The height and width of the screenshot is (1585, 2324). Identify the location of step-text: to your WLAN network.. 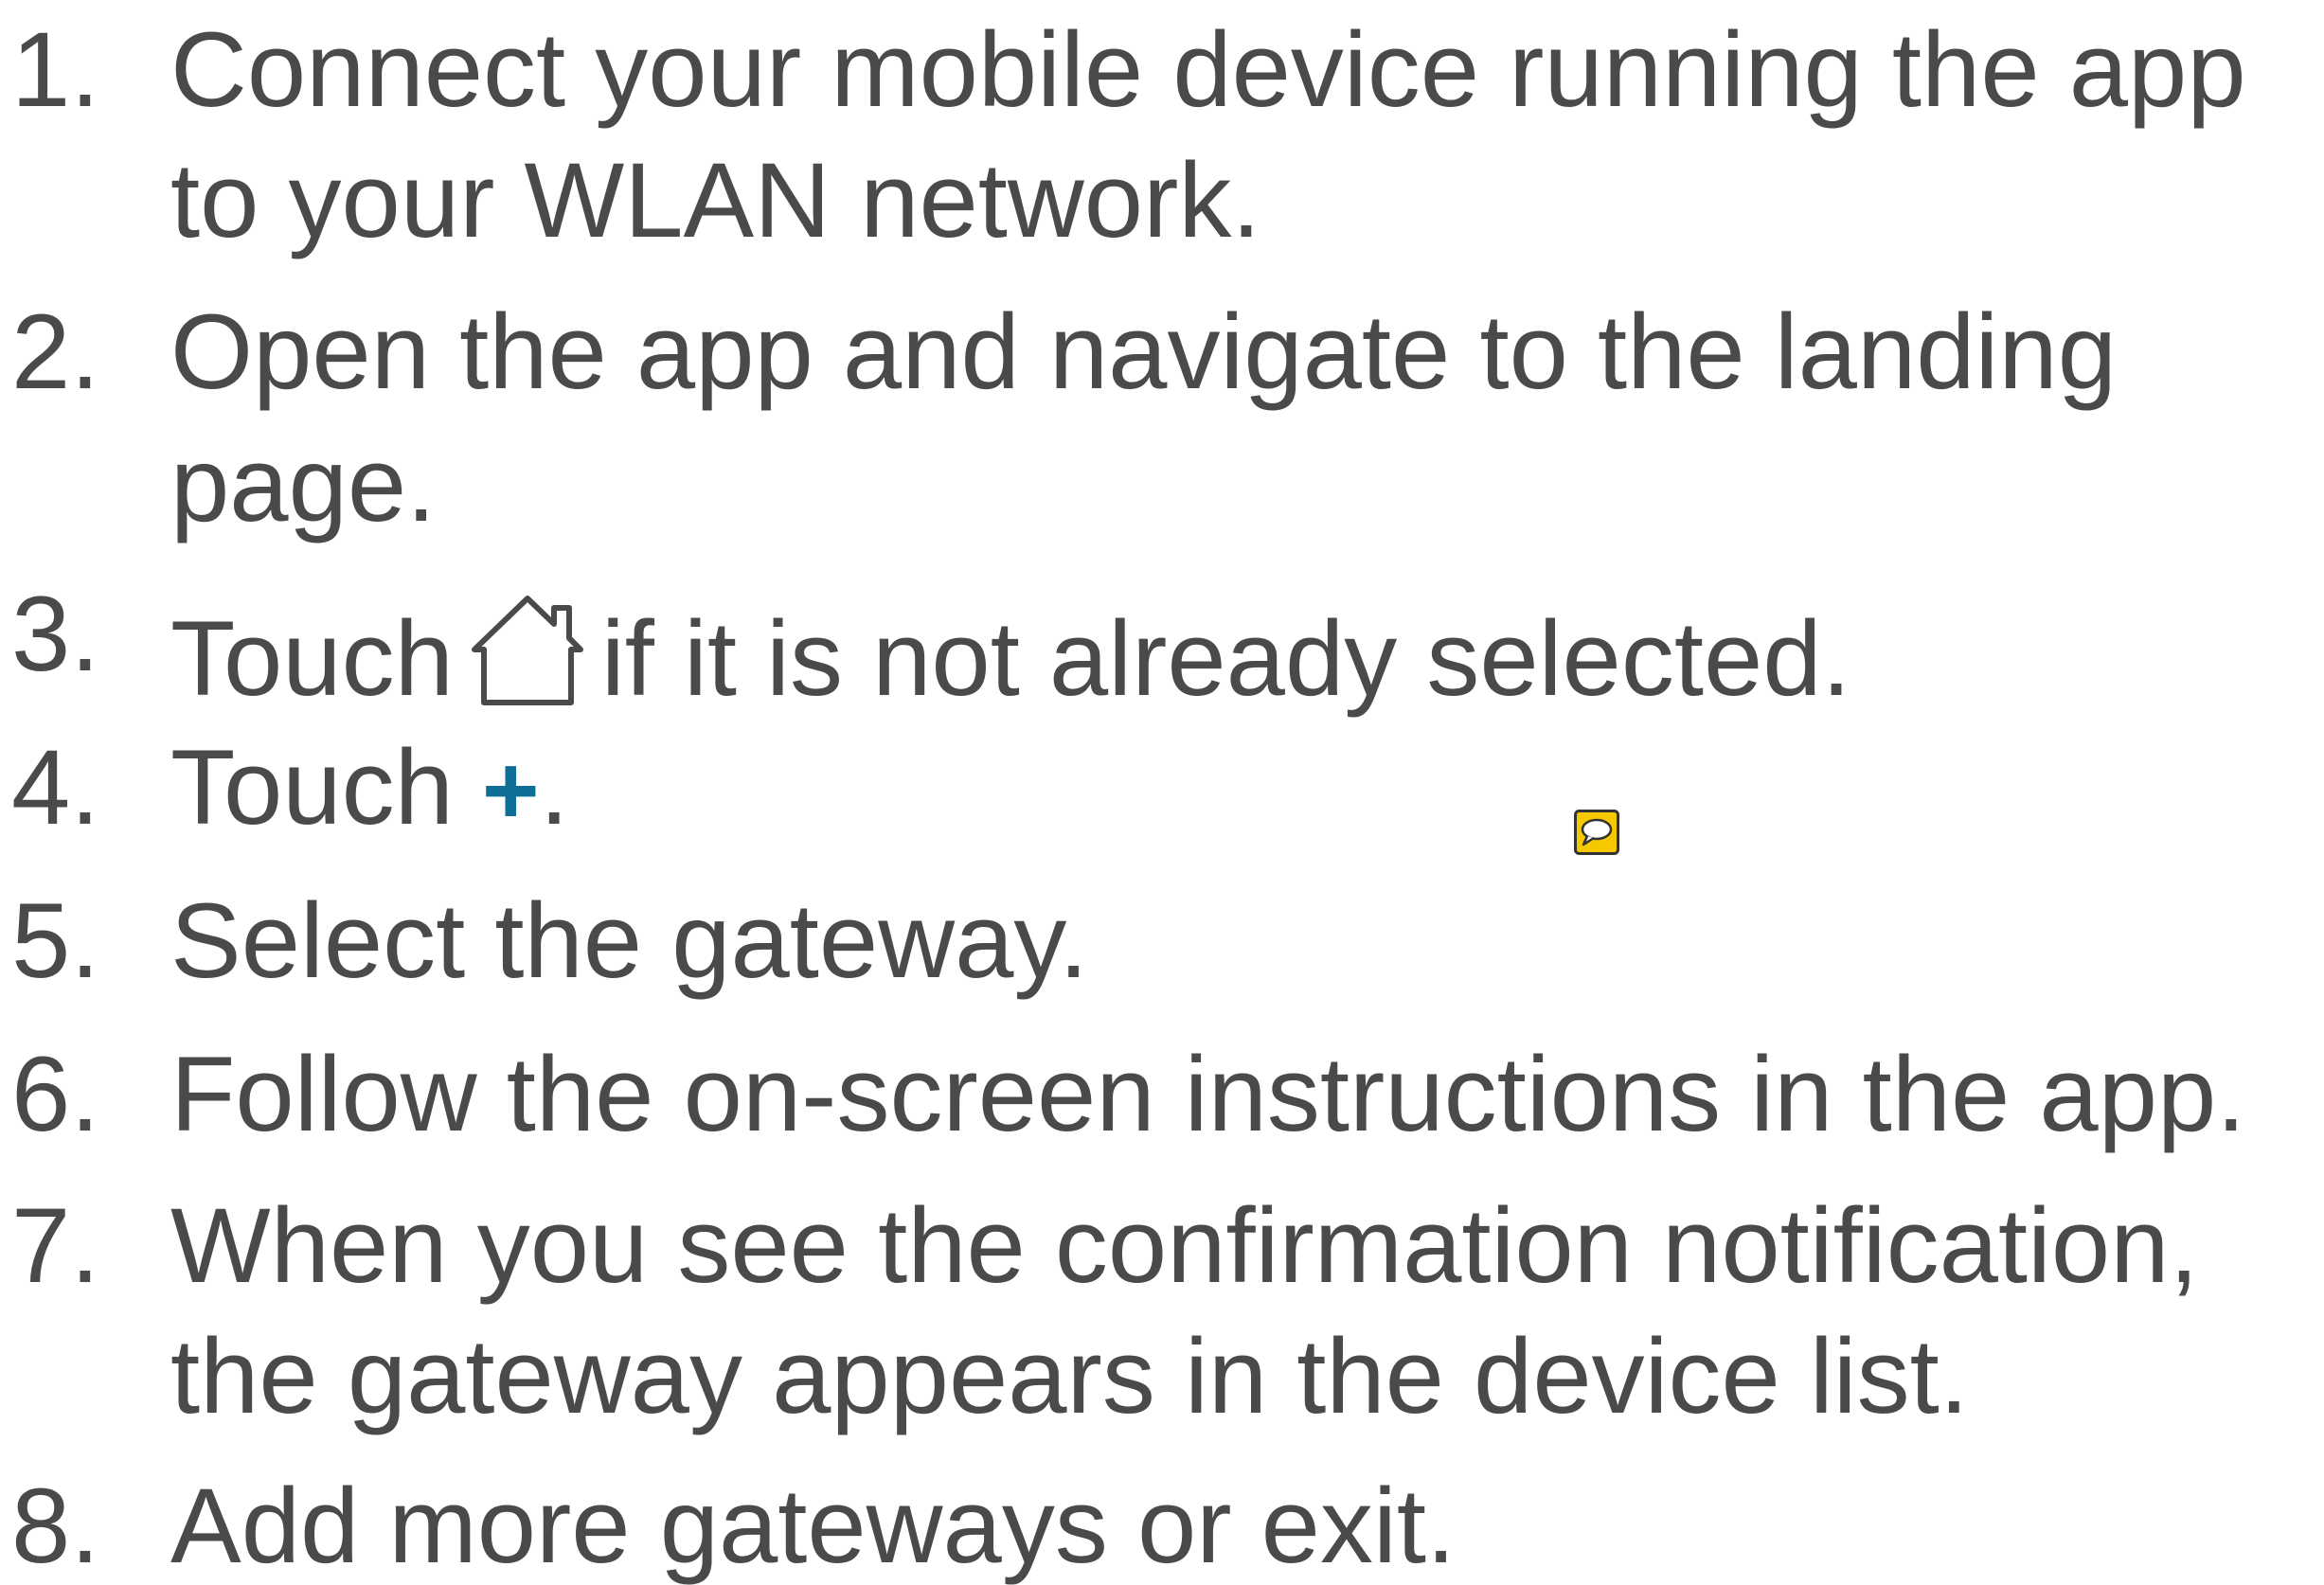
(716, 200).